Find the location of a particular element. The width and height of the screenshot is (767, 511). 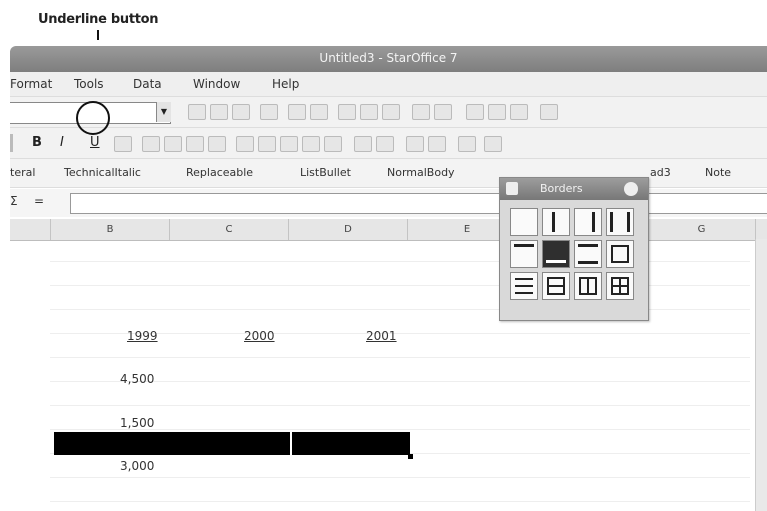

style-item: ListBullet is located at coordinates (325, 172).